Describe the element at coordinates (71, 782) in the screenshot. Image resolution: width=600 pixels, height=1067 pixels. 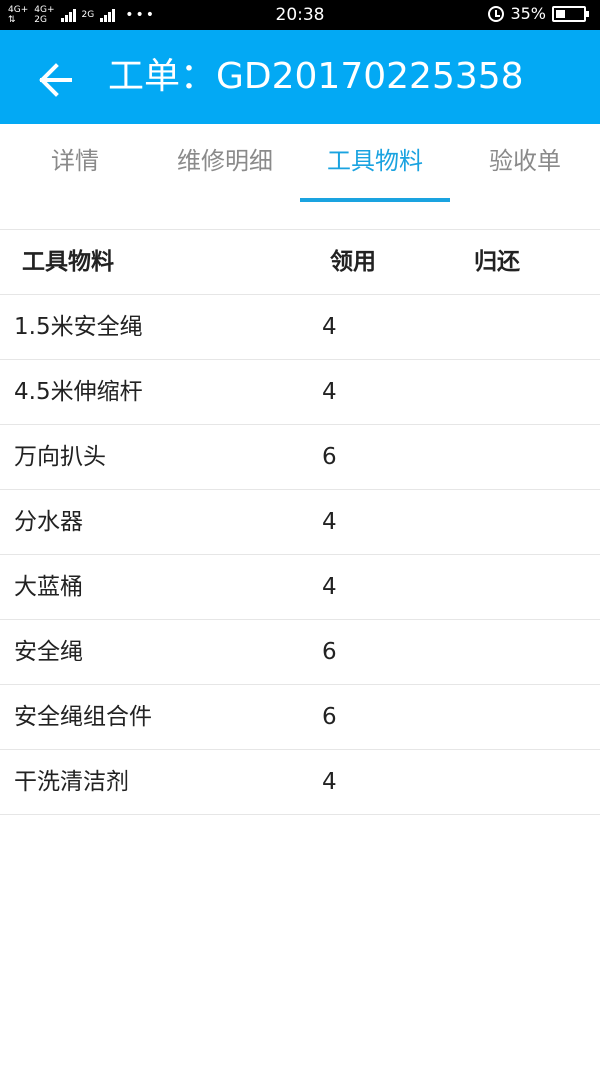
I see `tool-name: 干洗清洁剂` at that location.